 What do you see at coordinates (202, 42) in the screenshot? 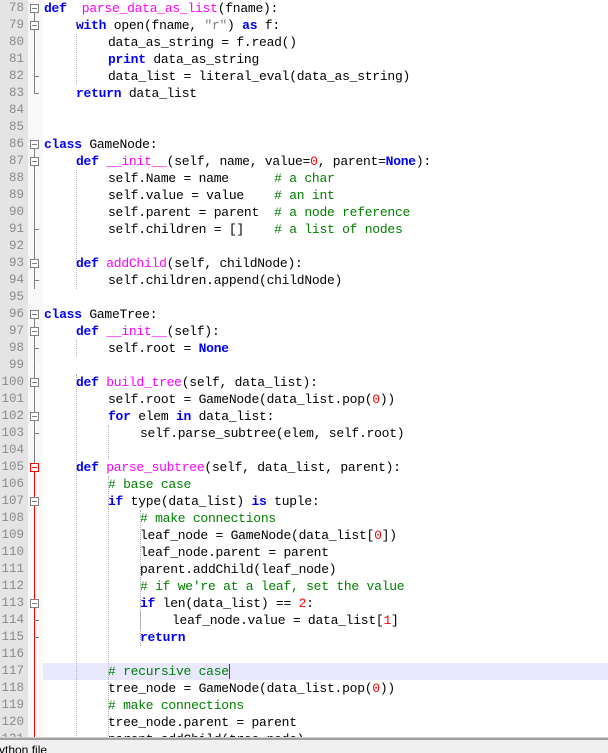
I see `token: data_as_string = f.read()` at bounding box center [202, 42].